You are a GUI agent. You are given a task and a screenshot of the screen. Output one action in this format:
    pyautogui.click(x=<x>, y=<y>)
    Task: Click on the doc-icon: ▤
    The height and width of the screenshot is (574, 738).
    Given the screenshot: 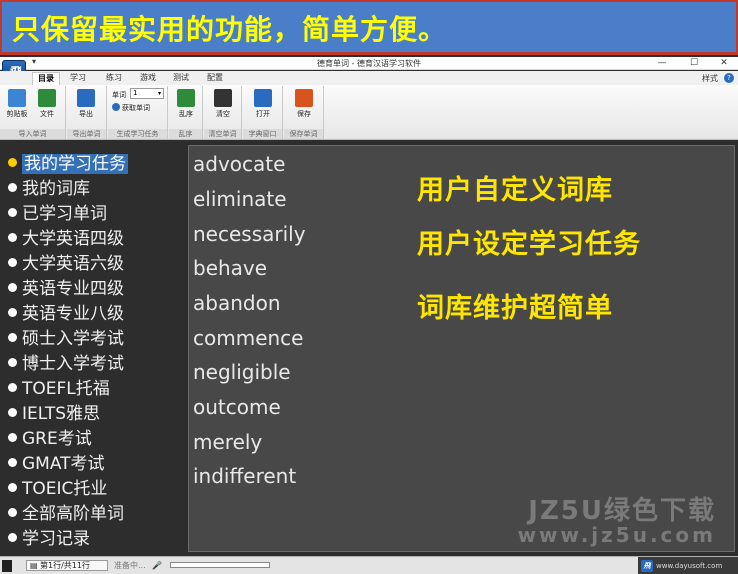 What is the action you would take?
    pyautogui.click(x=34, y=565)
    